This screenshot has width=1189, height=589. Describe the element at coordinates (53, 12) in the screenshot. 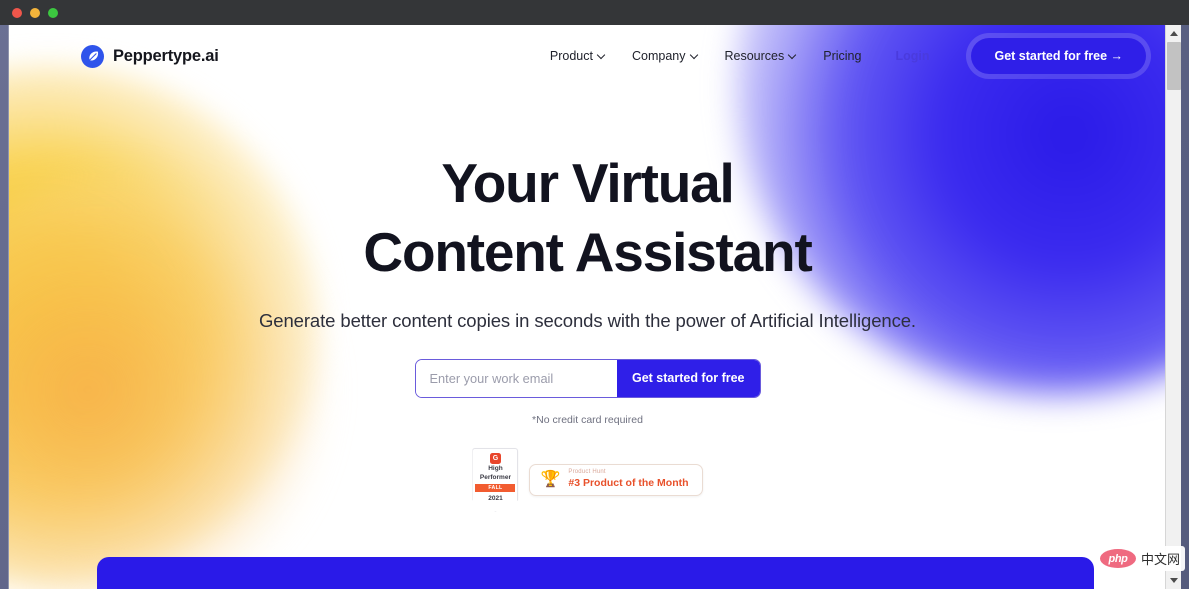

I see `maximize-window-button` at that location.